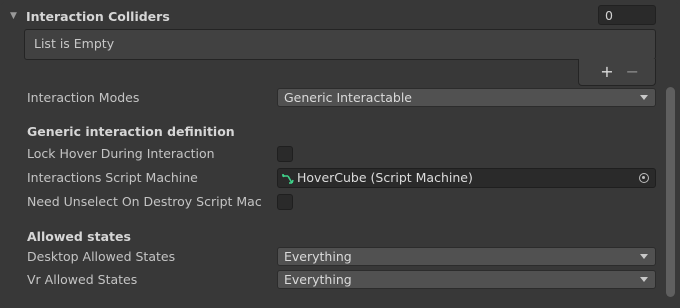 Image resolution: width=680 pixels, height=308 pixels. Describe the element at coordinates (83, 97) in the screenshot. I see `interaction-modes-label: Interaction Modes` at that location.